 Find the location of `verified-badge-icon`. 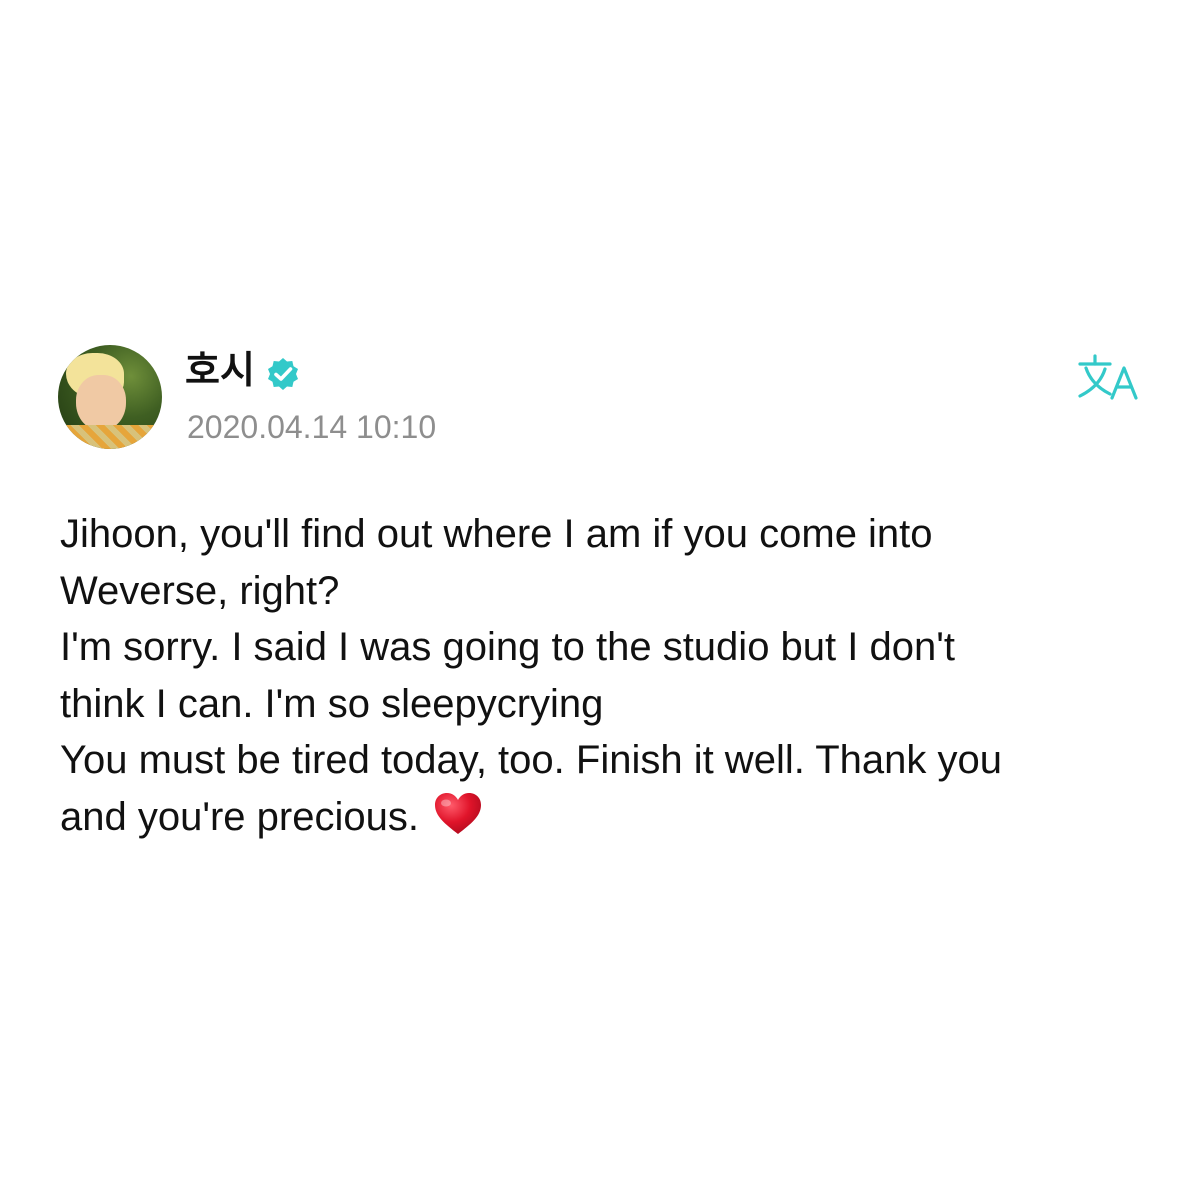

verified-badge-icon is located at coordinates (283, 374).